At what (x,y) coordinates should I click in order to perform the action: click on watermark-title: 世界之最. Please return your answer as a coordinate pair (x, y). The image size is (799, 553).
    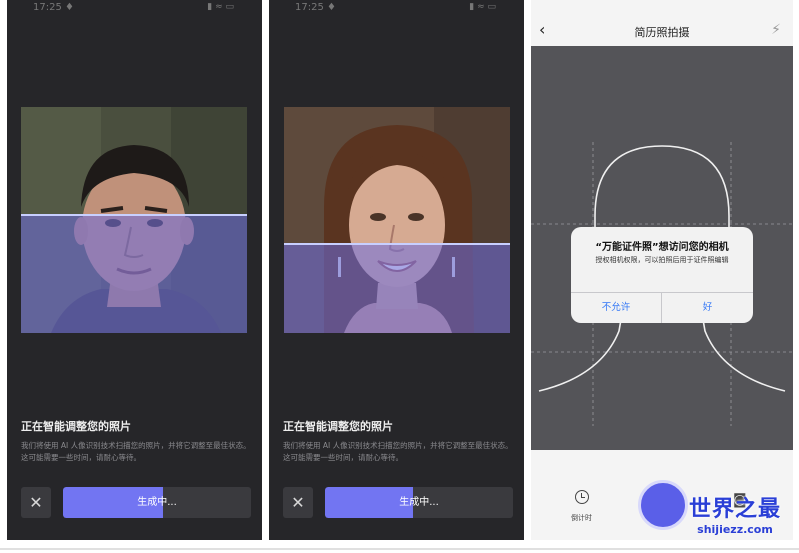
    Looking at the image, I should click on (734, 509).